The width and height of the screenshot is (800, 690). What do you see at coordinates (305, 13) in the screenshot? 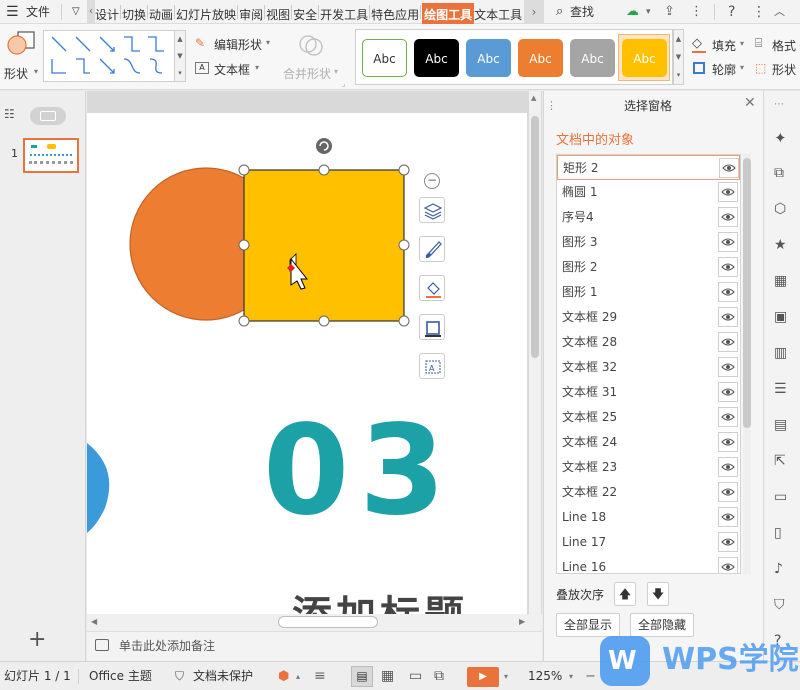
I see `tab-security: 安全` at bounding box center [305, 13].